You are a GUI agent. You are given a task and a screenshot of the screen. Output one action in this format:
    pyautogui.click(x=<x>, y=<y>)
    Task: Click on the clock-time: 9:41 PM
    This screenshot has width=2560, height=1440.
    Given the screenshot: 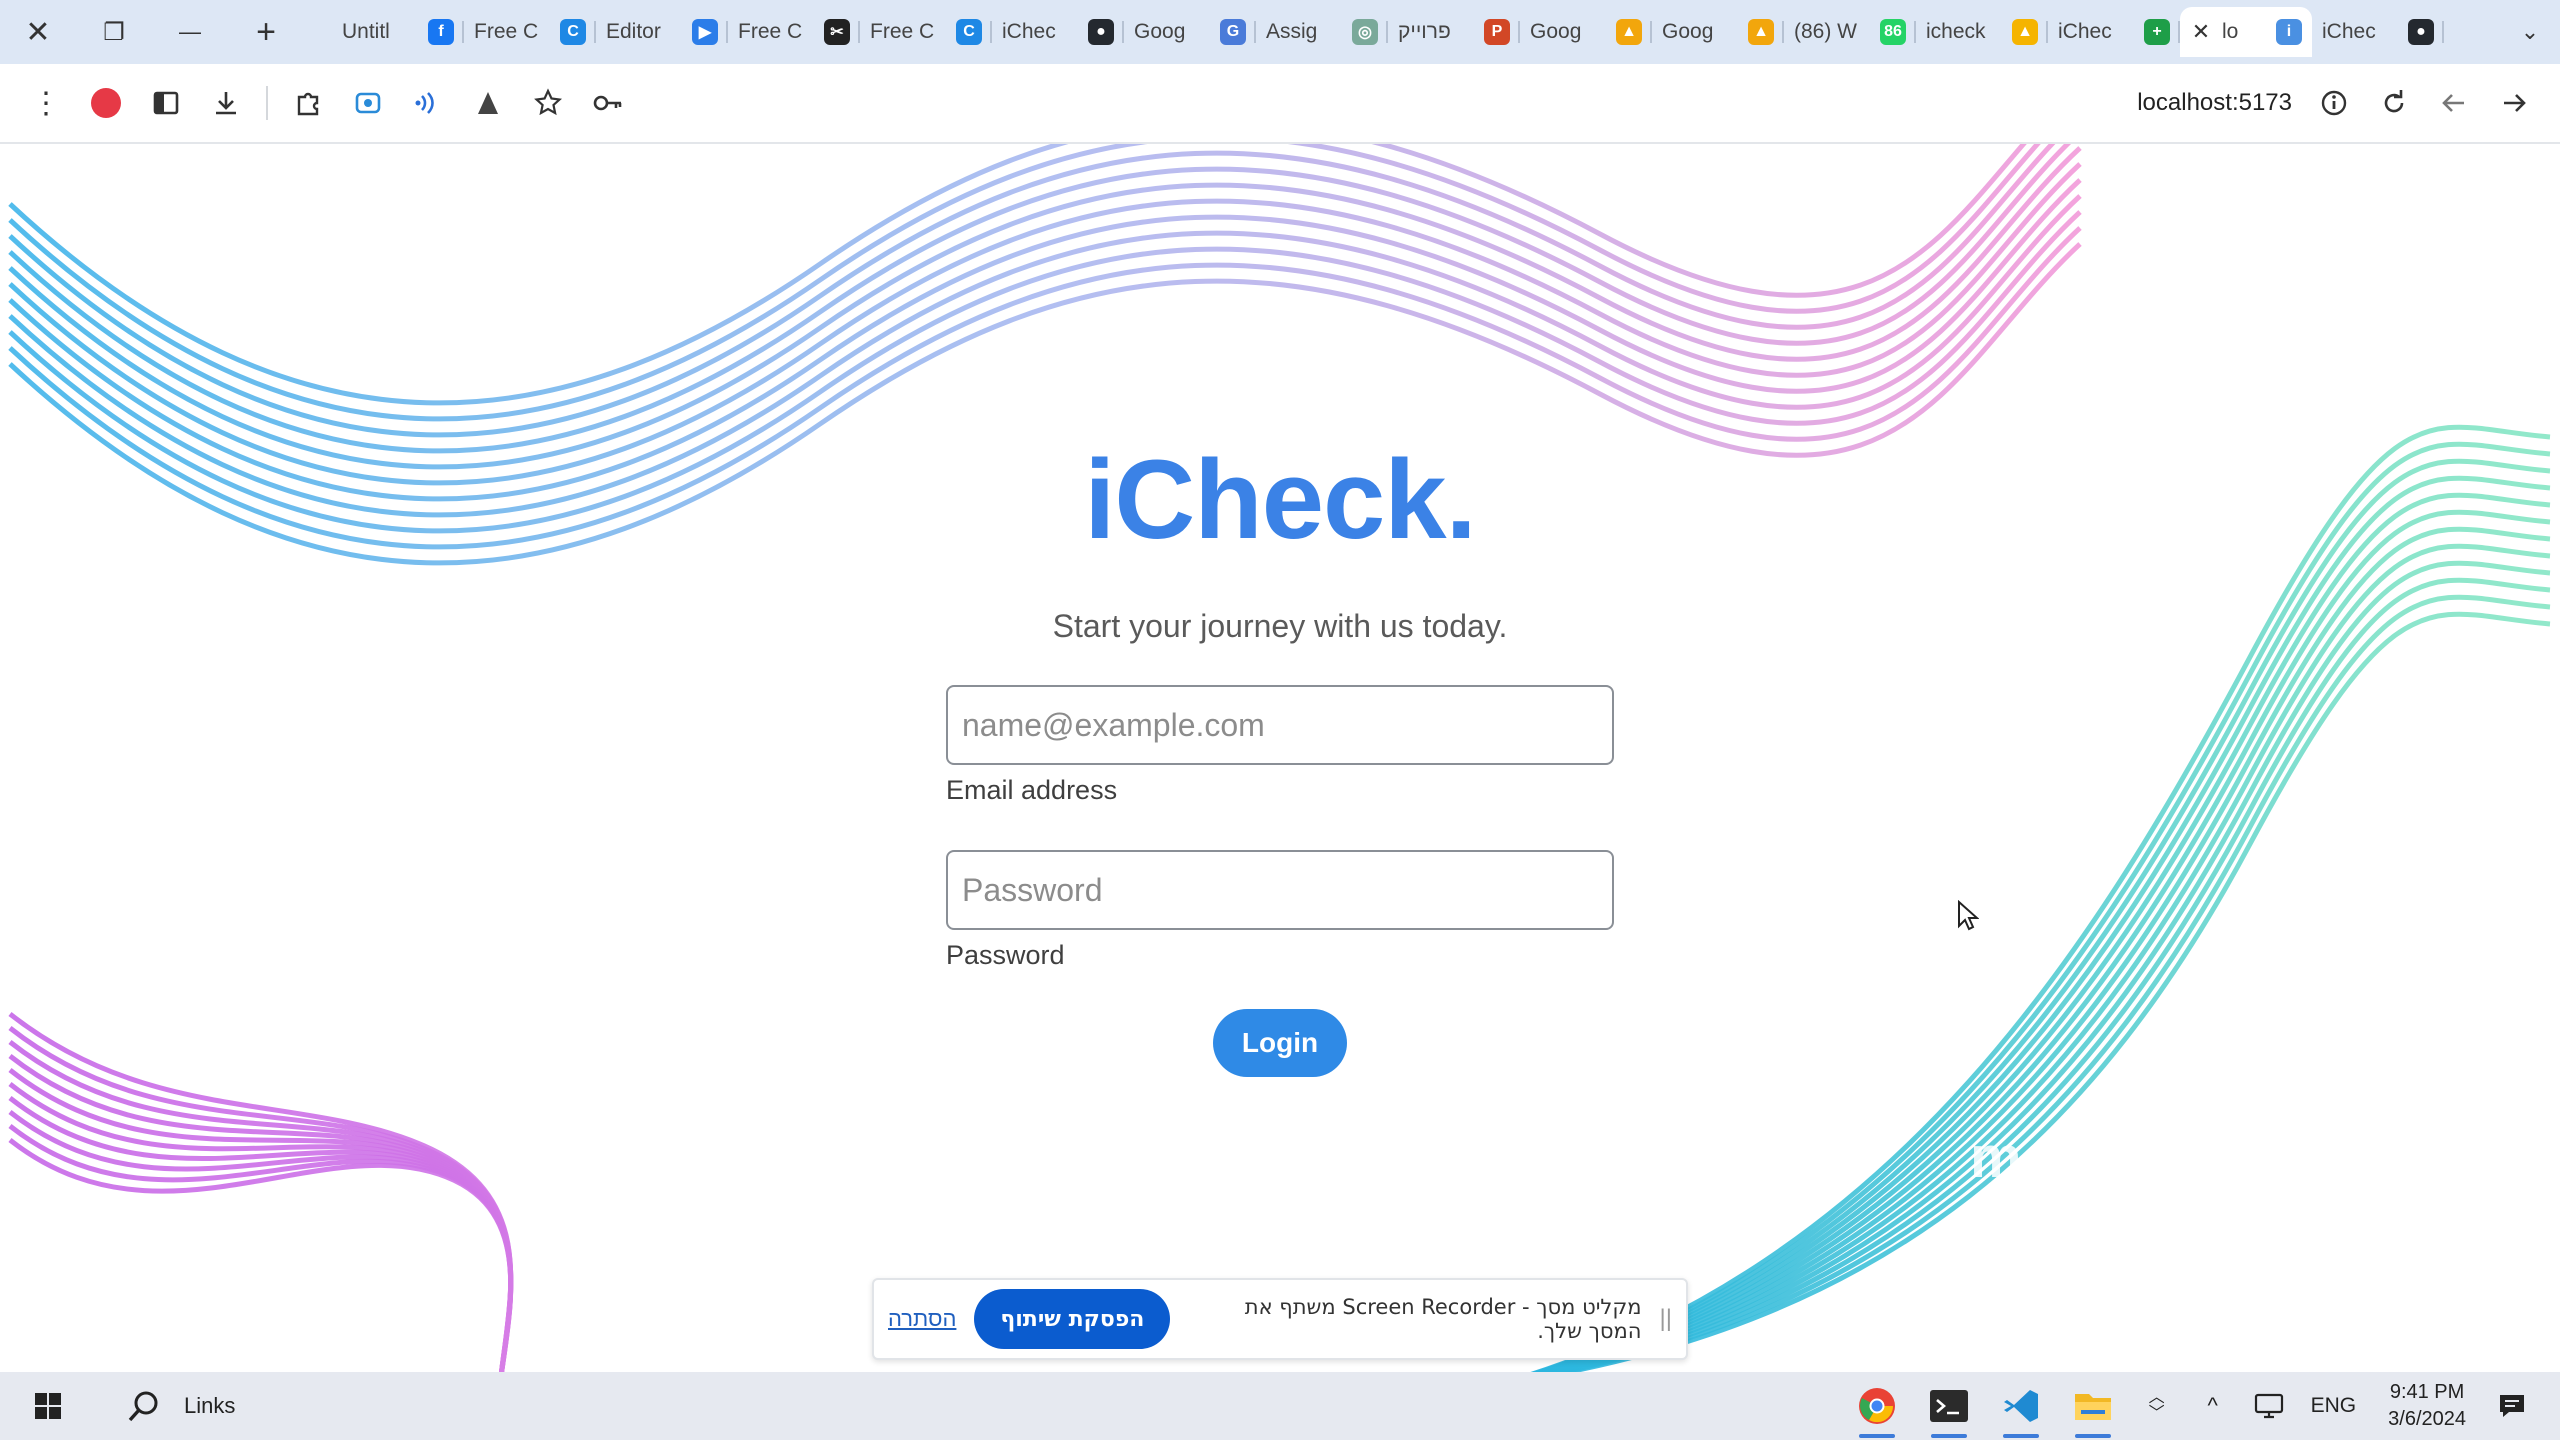 What is the action you would take?
    pyautogui.click(x=2427, y=1392)
    